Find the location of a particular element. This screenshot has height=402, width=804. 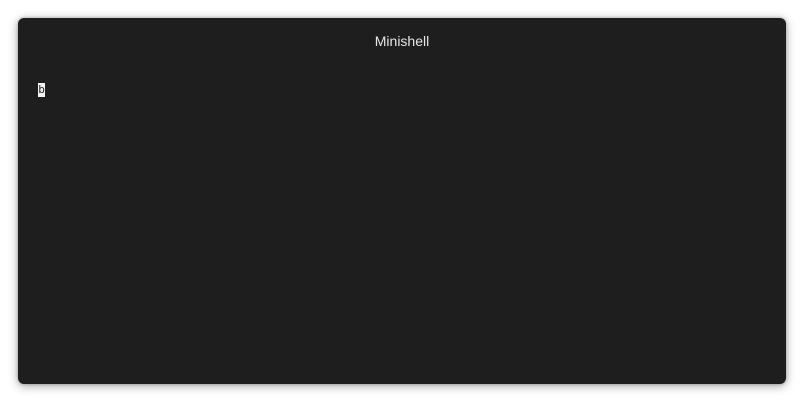

text-cursor: b is located at coordinates (41, 90).